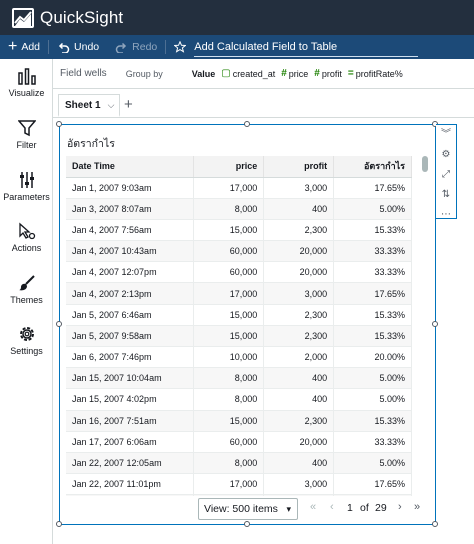 This screenshot has width=474, height=544. I want to click on table-row: Jan 5, 2007 6:46am 15,000 2,300 15.33%, so click(239, 315).